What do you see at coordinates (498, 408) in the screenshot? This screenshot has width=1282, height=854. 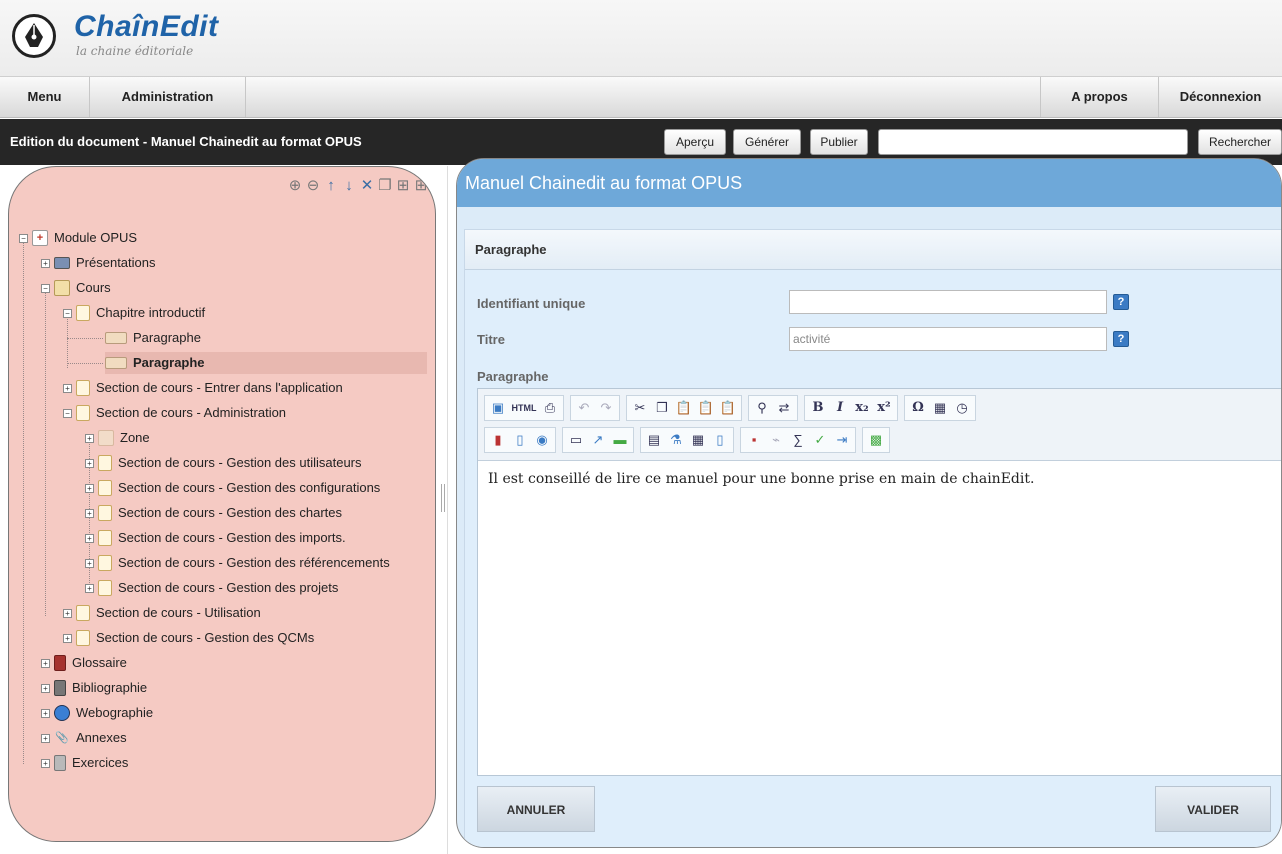 I see `fullscreen-icon: ▣` at bounding box center [498, 408].